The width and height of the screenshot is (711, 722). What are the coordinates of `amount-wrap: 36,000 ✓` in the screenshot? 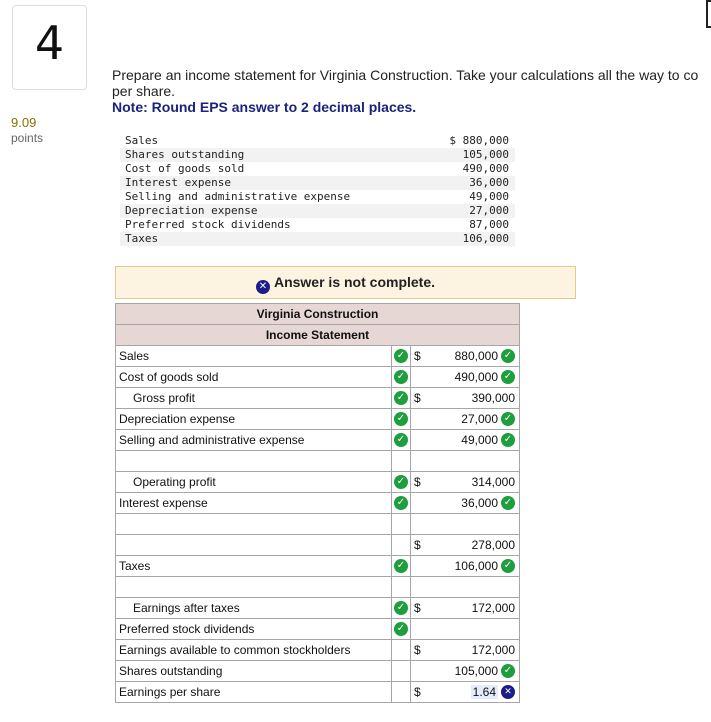 It's located at (488, 503).